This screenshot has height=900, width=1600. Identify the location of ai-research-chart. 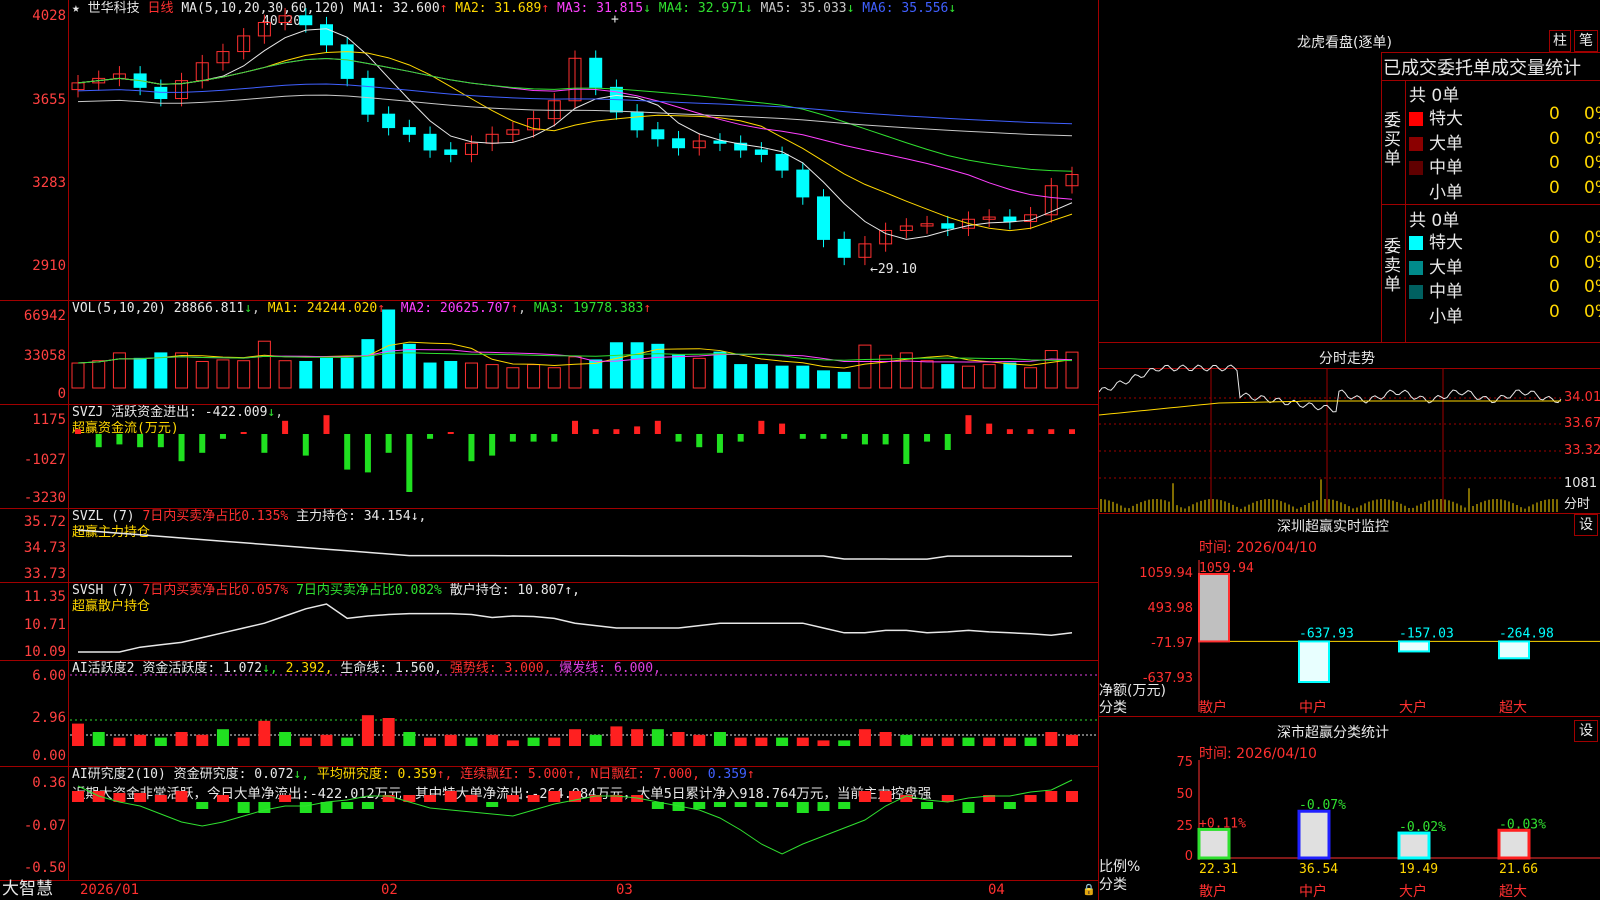
(549, 823).